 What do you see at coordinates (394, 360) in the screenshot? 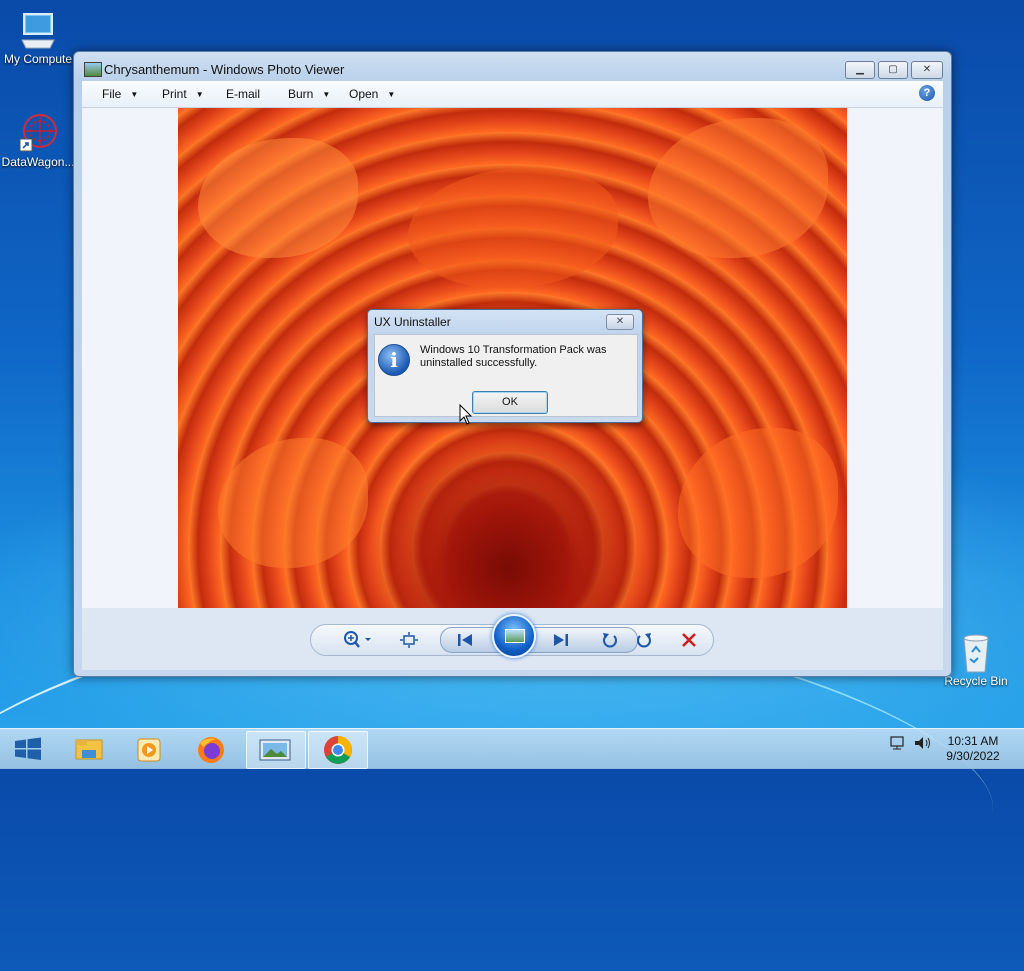
I see `information-icon: i` at bounding box center [394, 360].